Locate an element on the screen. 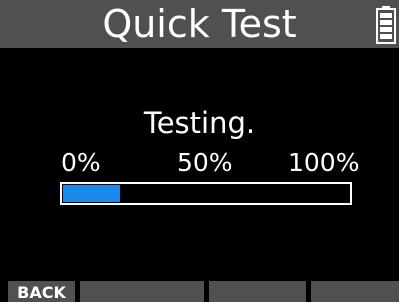  test-status-text: Testing. is located at coordinates (199, 123).